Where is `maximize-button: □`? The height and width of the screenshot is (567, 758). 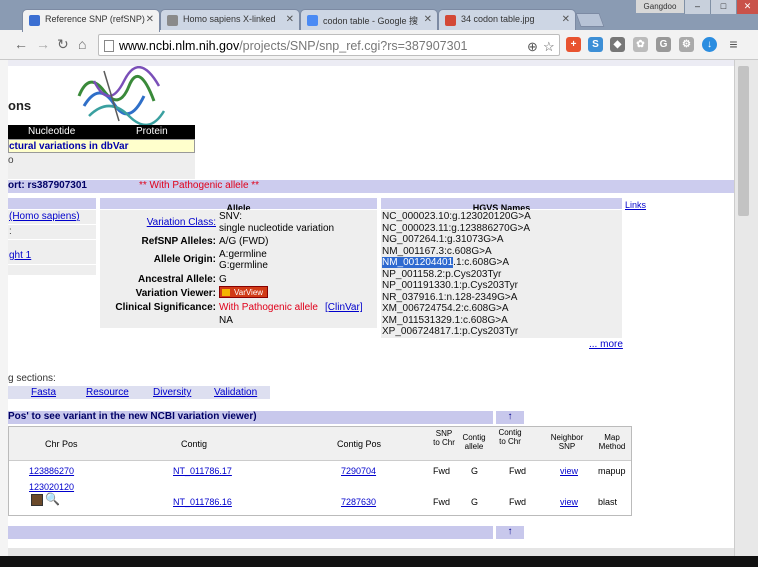 maximize-button: □ is located at coordinates (723, 7).